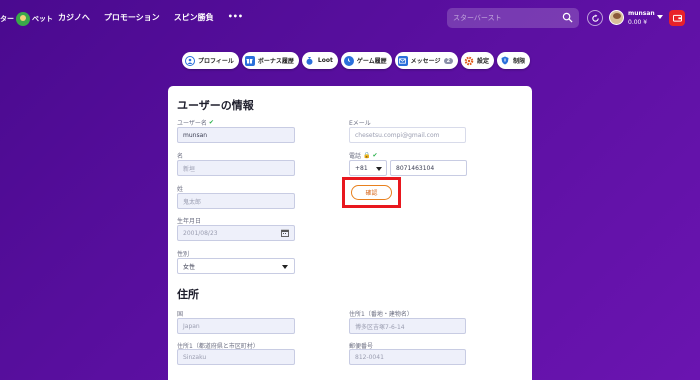  What do you see at coordinates (200, 233) in the screenshot?
I see `dob-value: 2001/08/23` at bounding box center [200, 233].